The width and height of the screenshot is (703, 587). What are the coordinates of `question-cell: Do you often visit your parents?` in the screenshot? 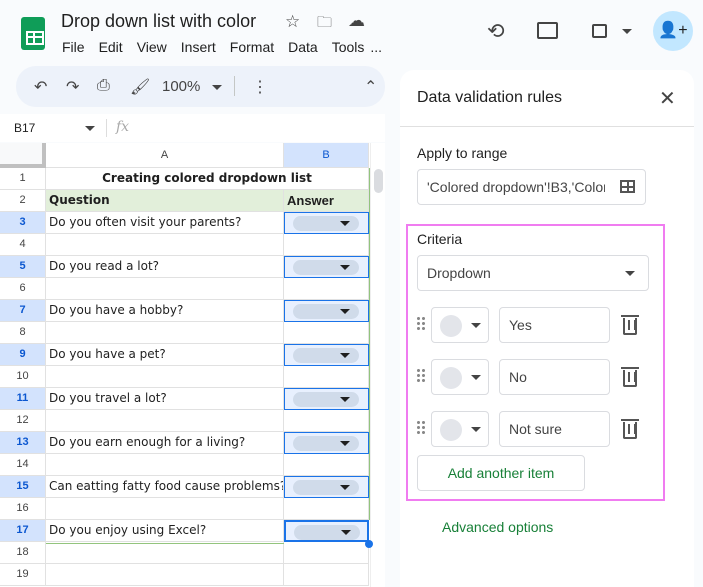 It's located at (165, 223).